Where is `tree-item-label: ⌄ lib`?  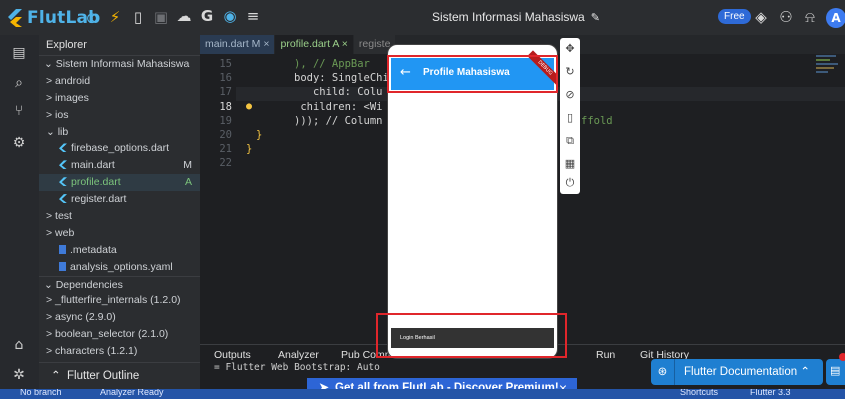 tree-item-label: ⌄ lib is located at coordinates (57, 131).